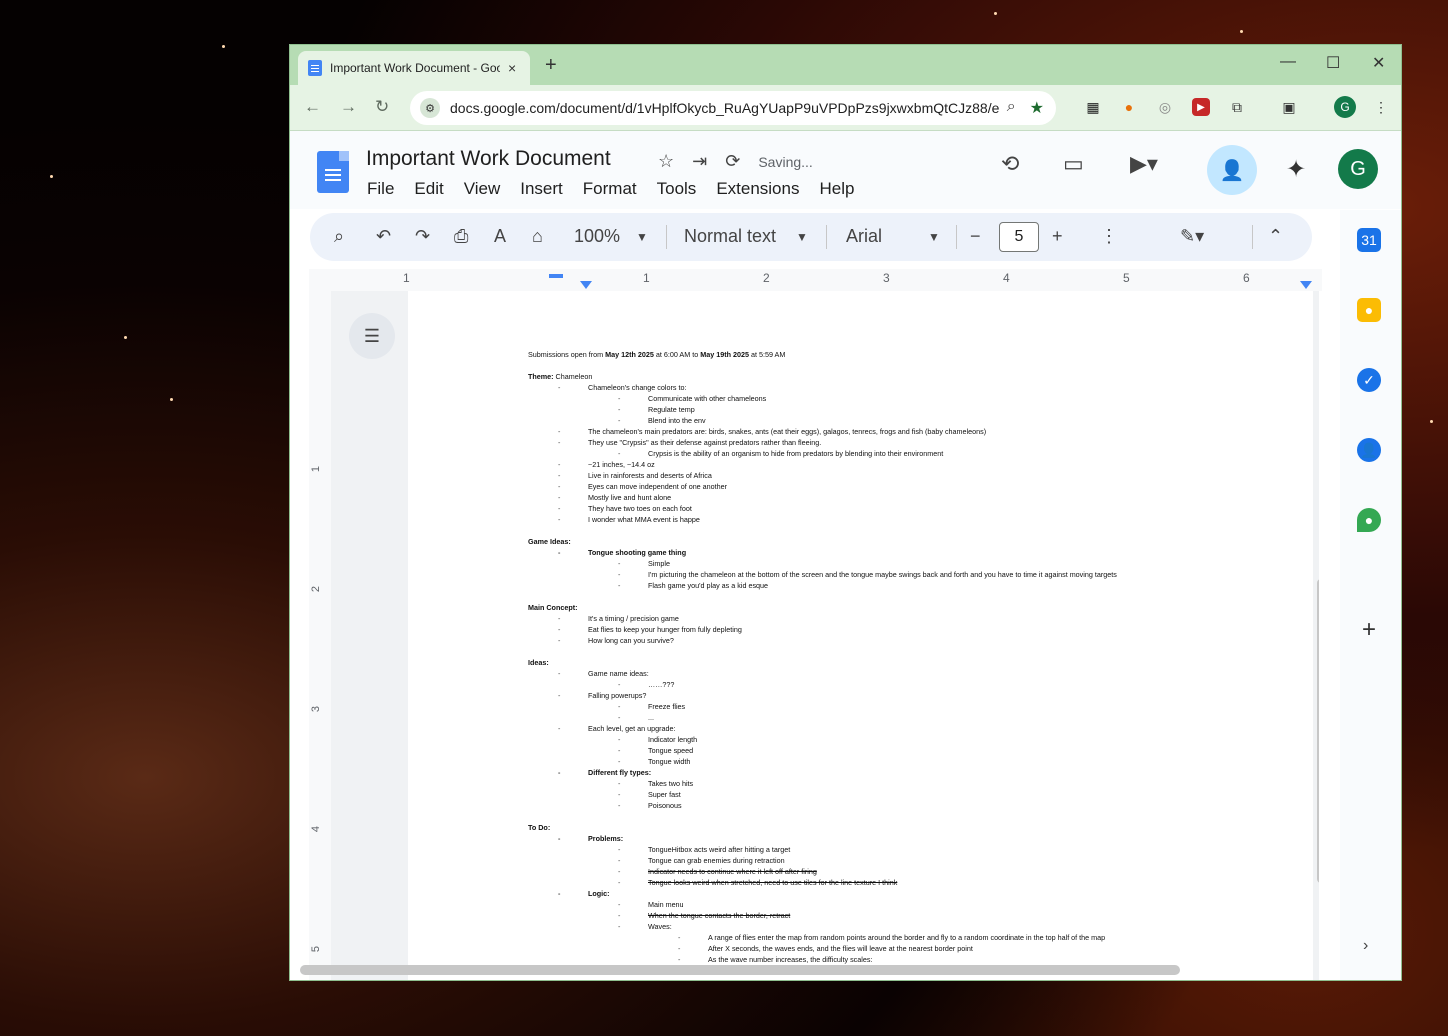 This screenshot has width=1448, height=1036. Describe the element at coordinates (1144, 164) in the screenshot. I see `meet-camera-icon: ▶▾` at that location.